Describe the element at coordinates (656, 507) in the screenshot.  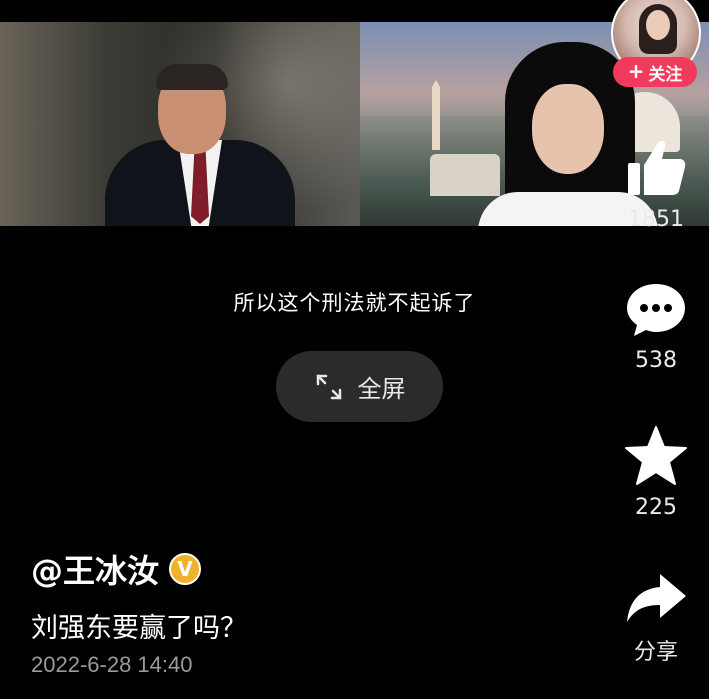
I see `favorite-count: 225` at that location.